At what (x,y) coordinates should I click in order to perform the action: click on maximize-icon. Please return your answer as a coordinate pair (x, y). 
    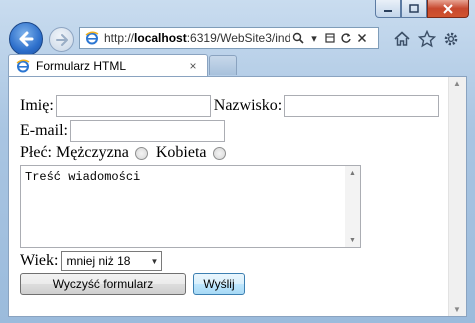
    Looking at the image, I should click on (414, 8).